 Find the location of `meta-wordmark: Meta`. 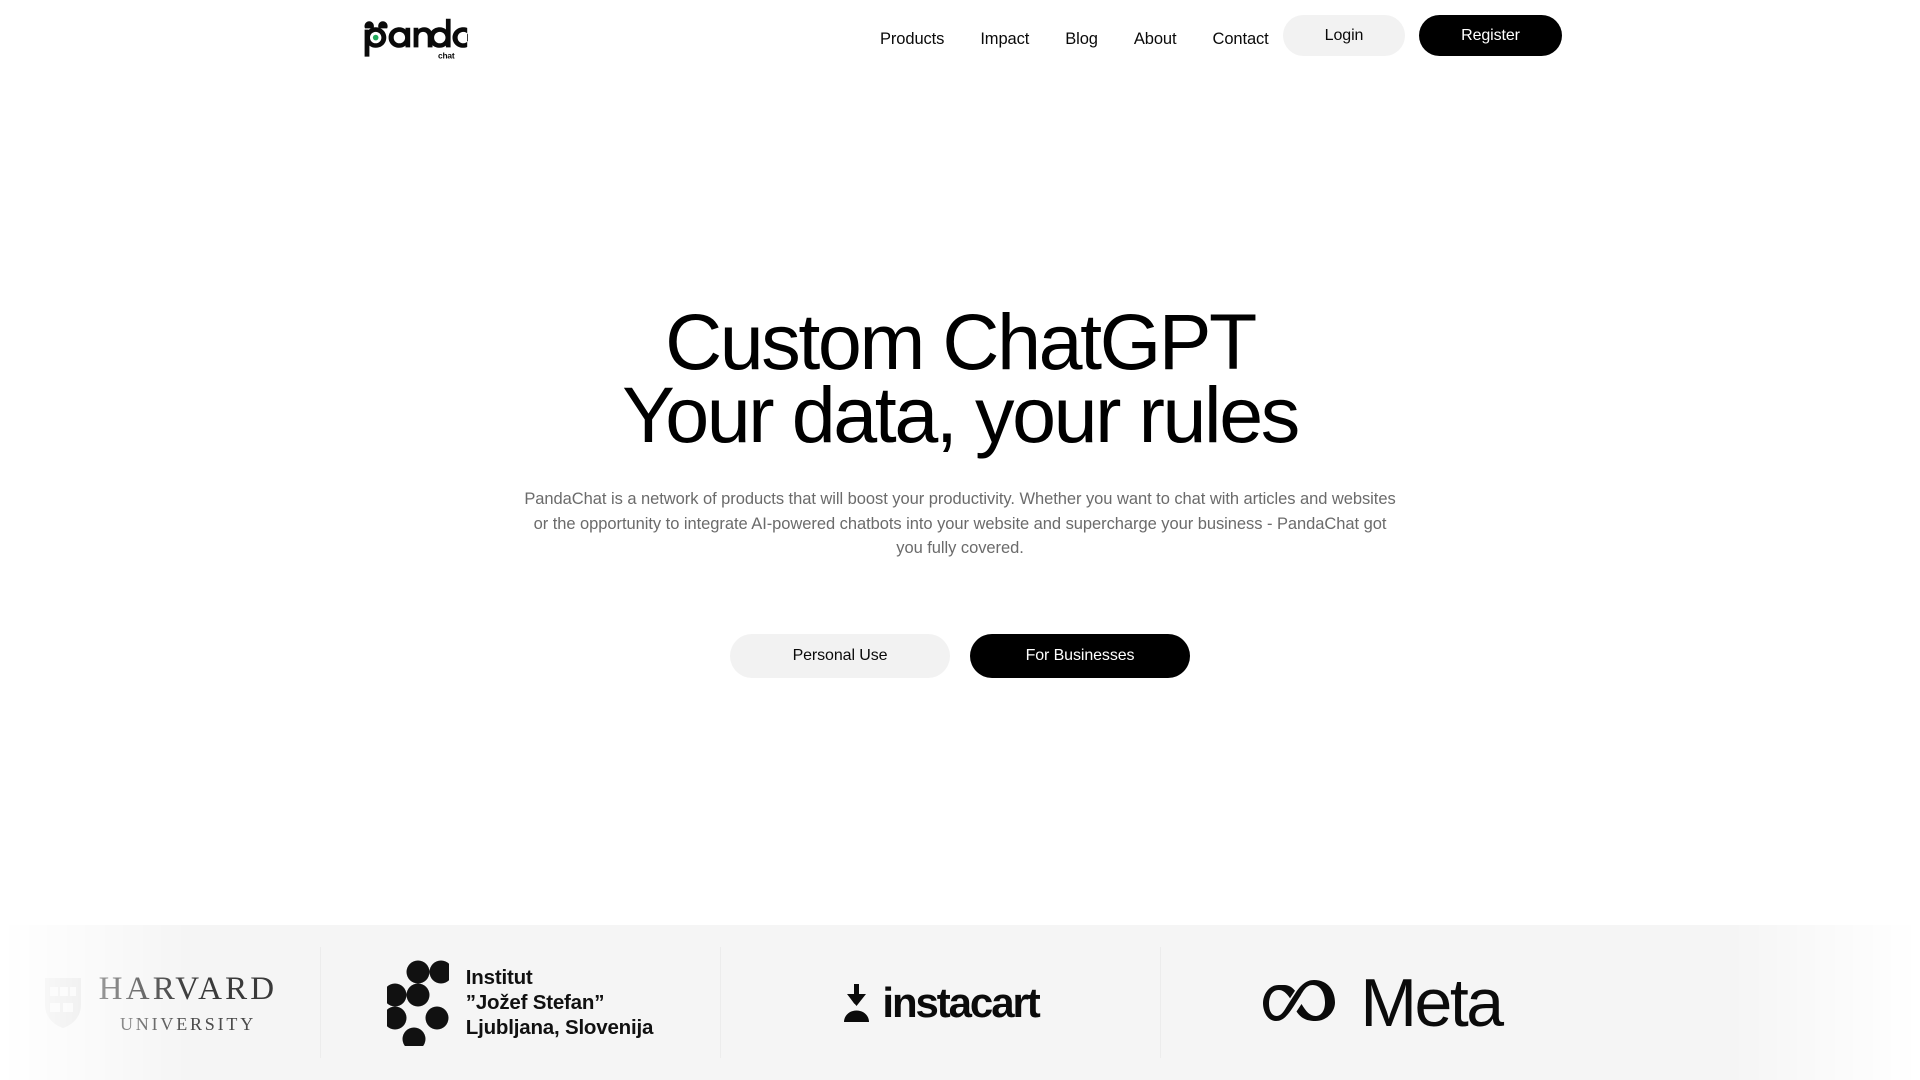

meta-wordmark: Meta is located at coordinates (1432, 1002).